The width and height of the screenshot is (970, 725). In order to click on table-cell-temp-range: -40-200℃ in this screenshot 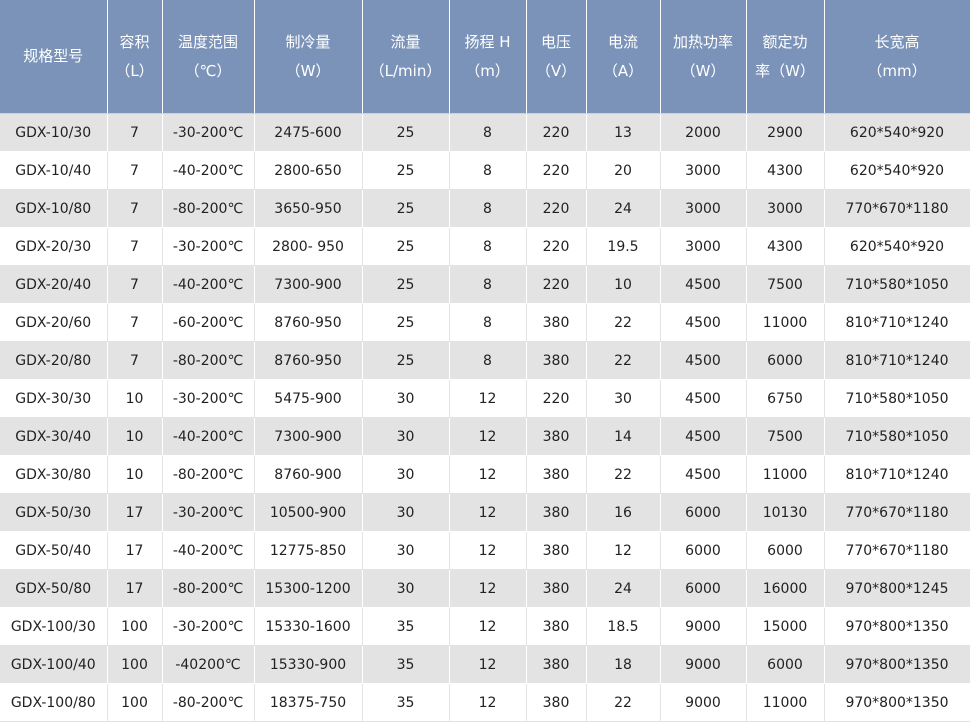, I will do `click(208, 550)`.